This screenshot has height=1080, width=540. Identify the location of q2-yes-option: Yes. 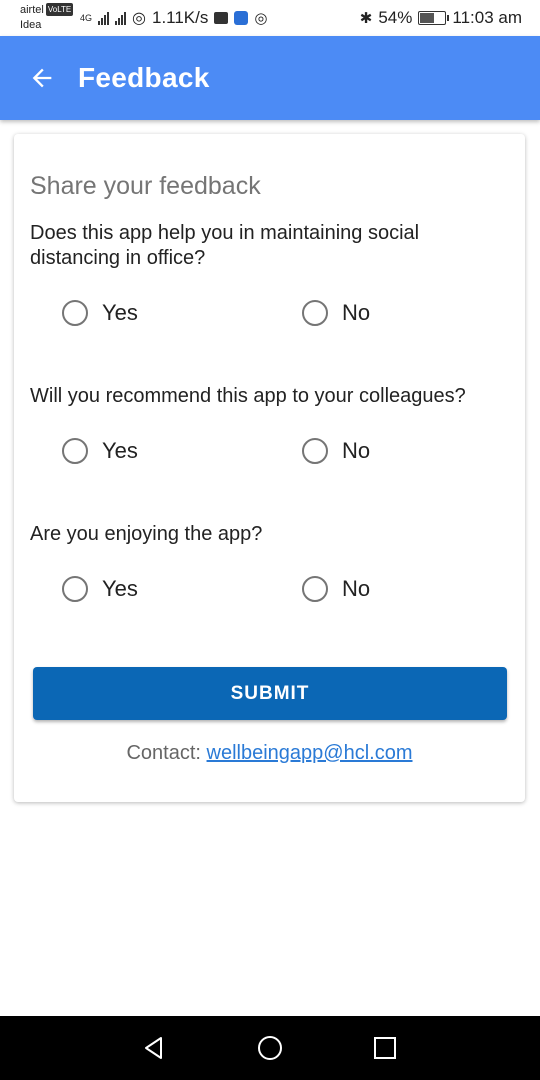
(100, 451).